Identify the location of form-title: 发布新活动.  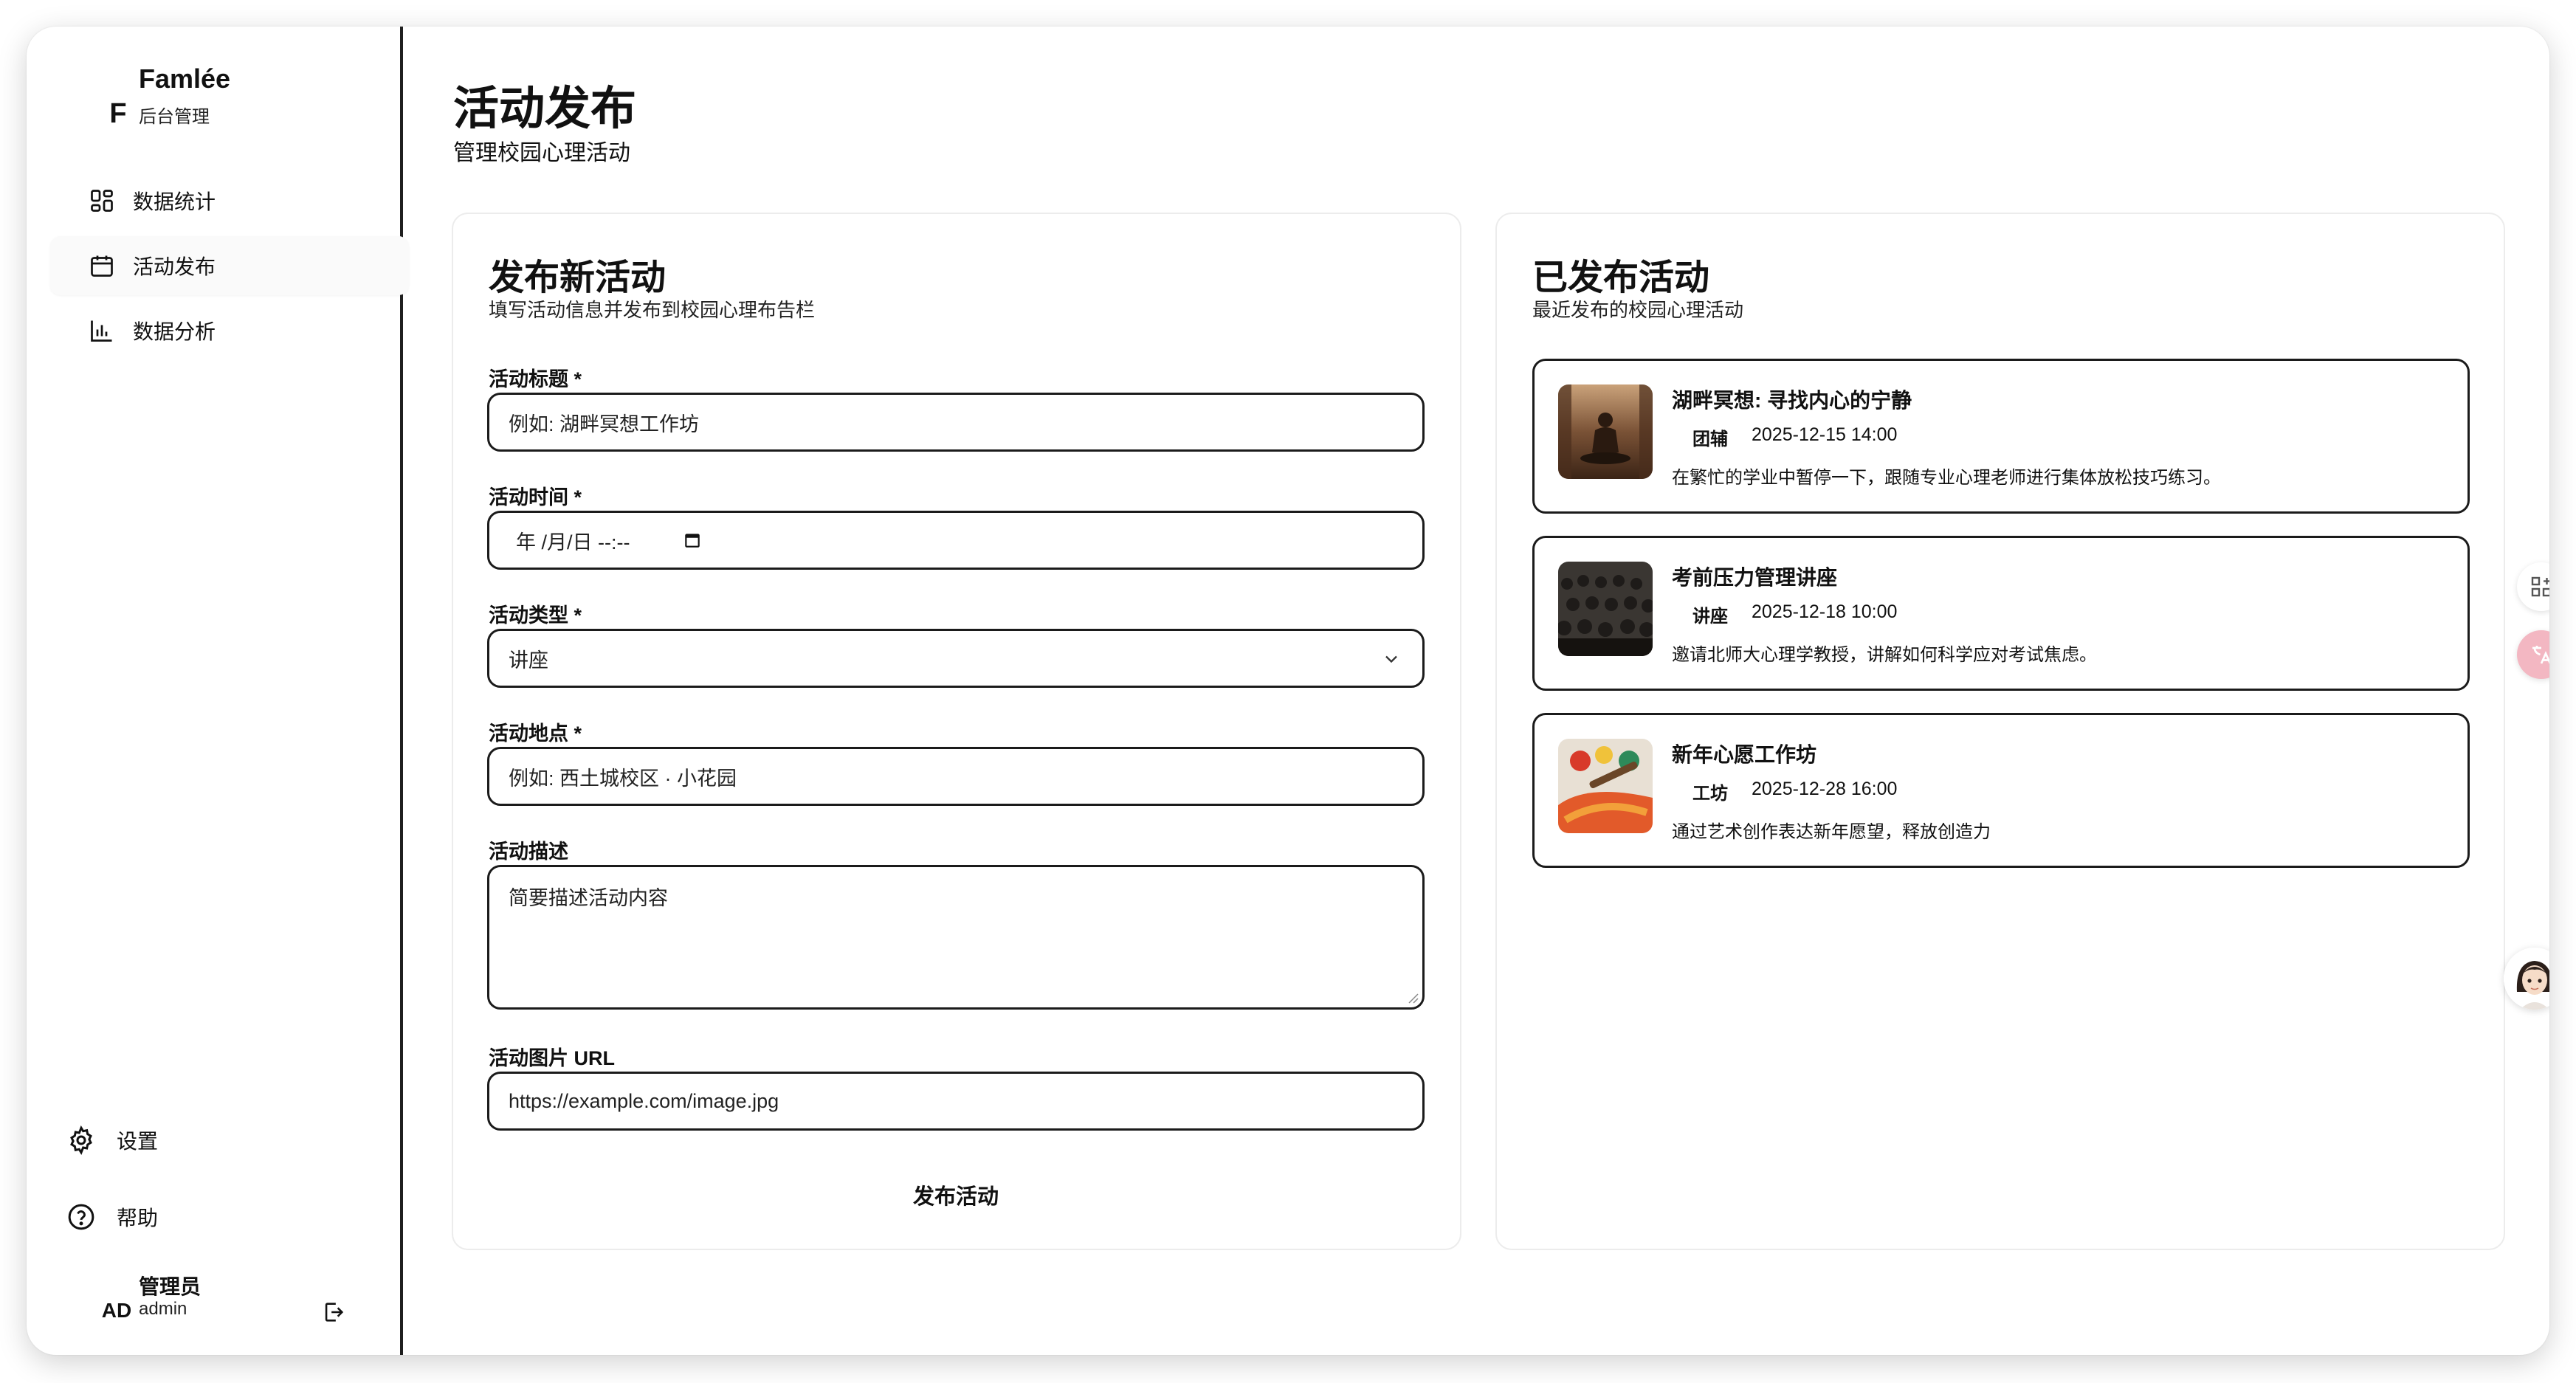
(578, 277).